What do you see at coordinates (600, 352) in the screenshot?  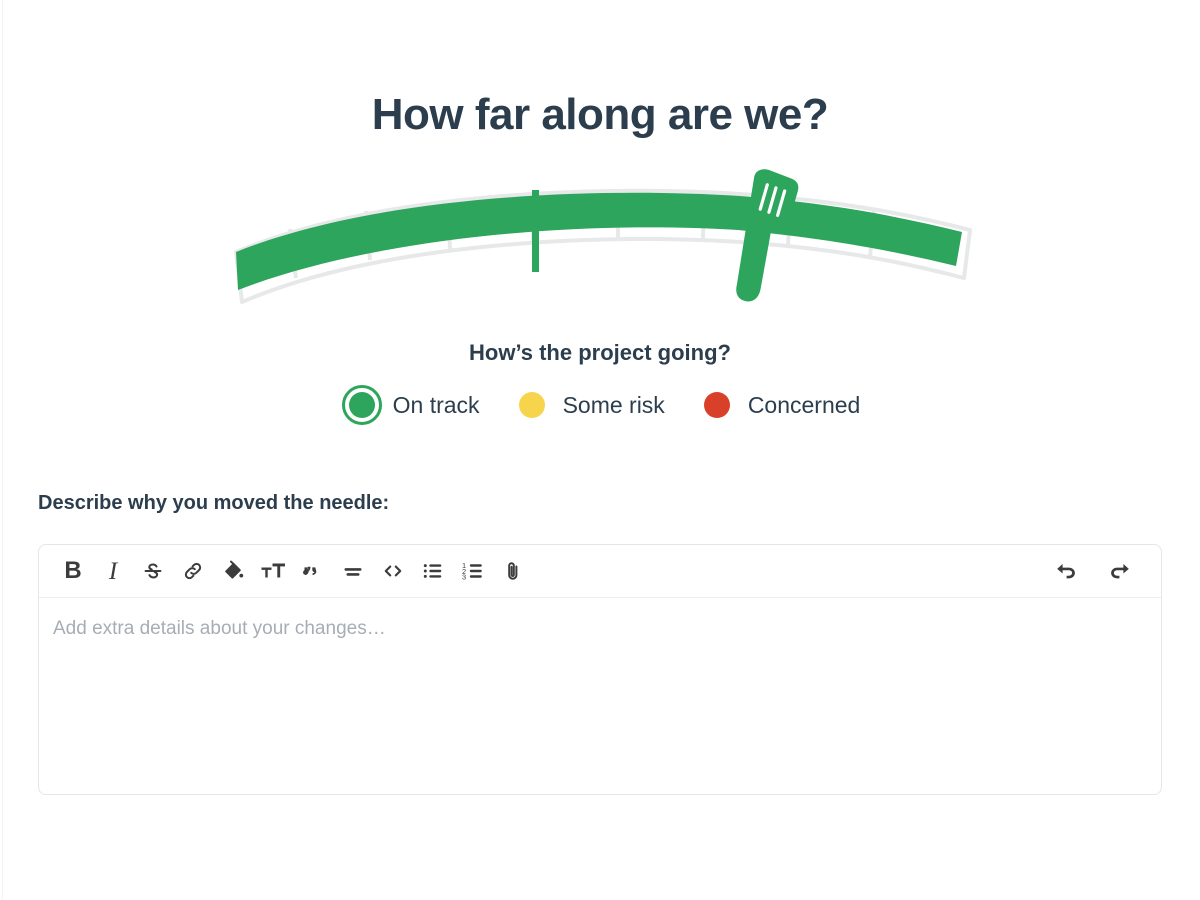 I see `status-question-label: How’s the project going?` at bounding box center [600, 352].